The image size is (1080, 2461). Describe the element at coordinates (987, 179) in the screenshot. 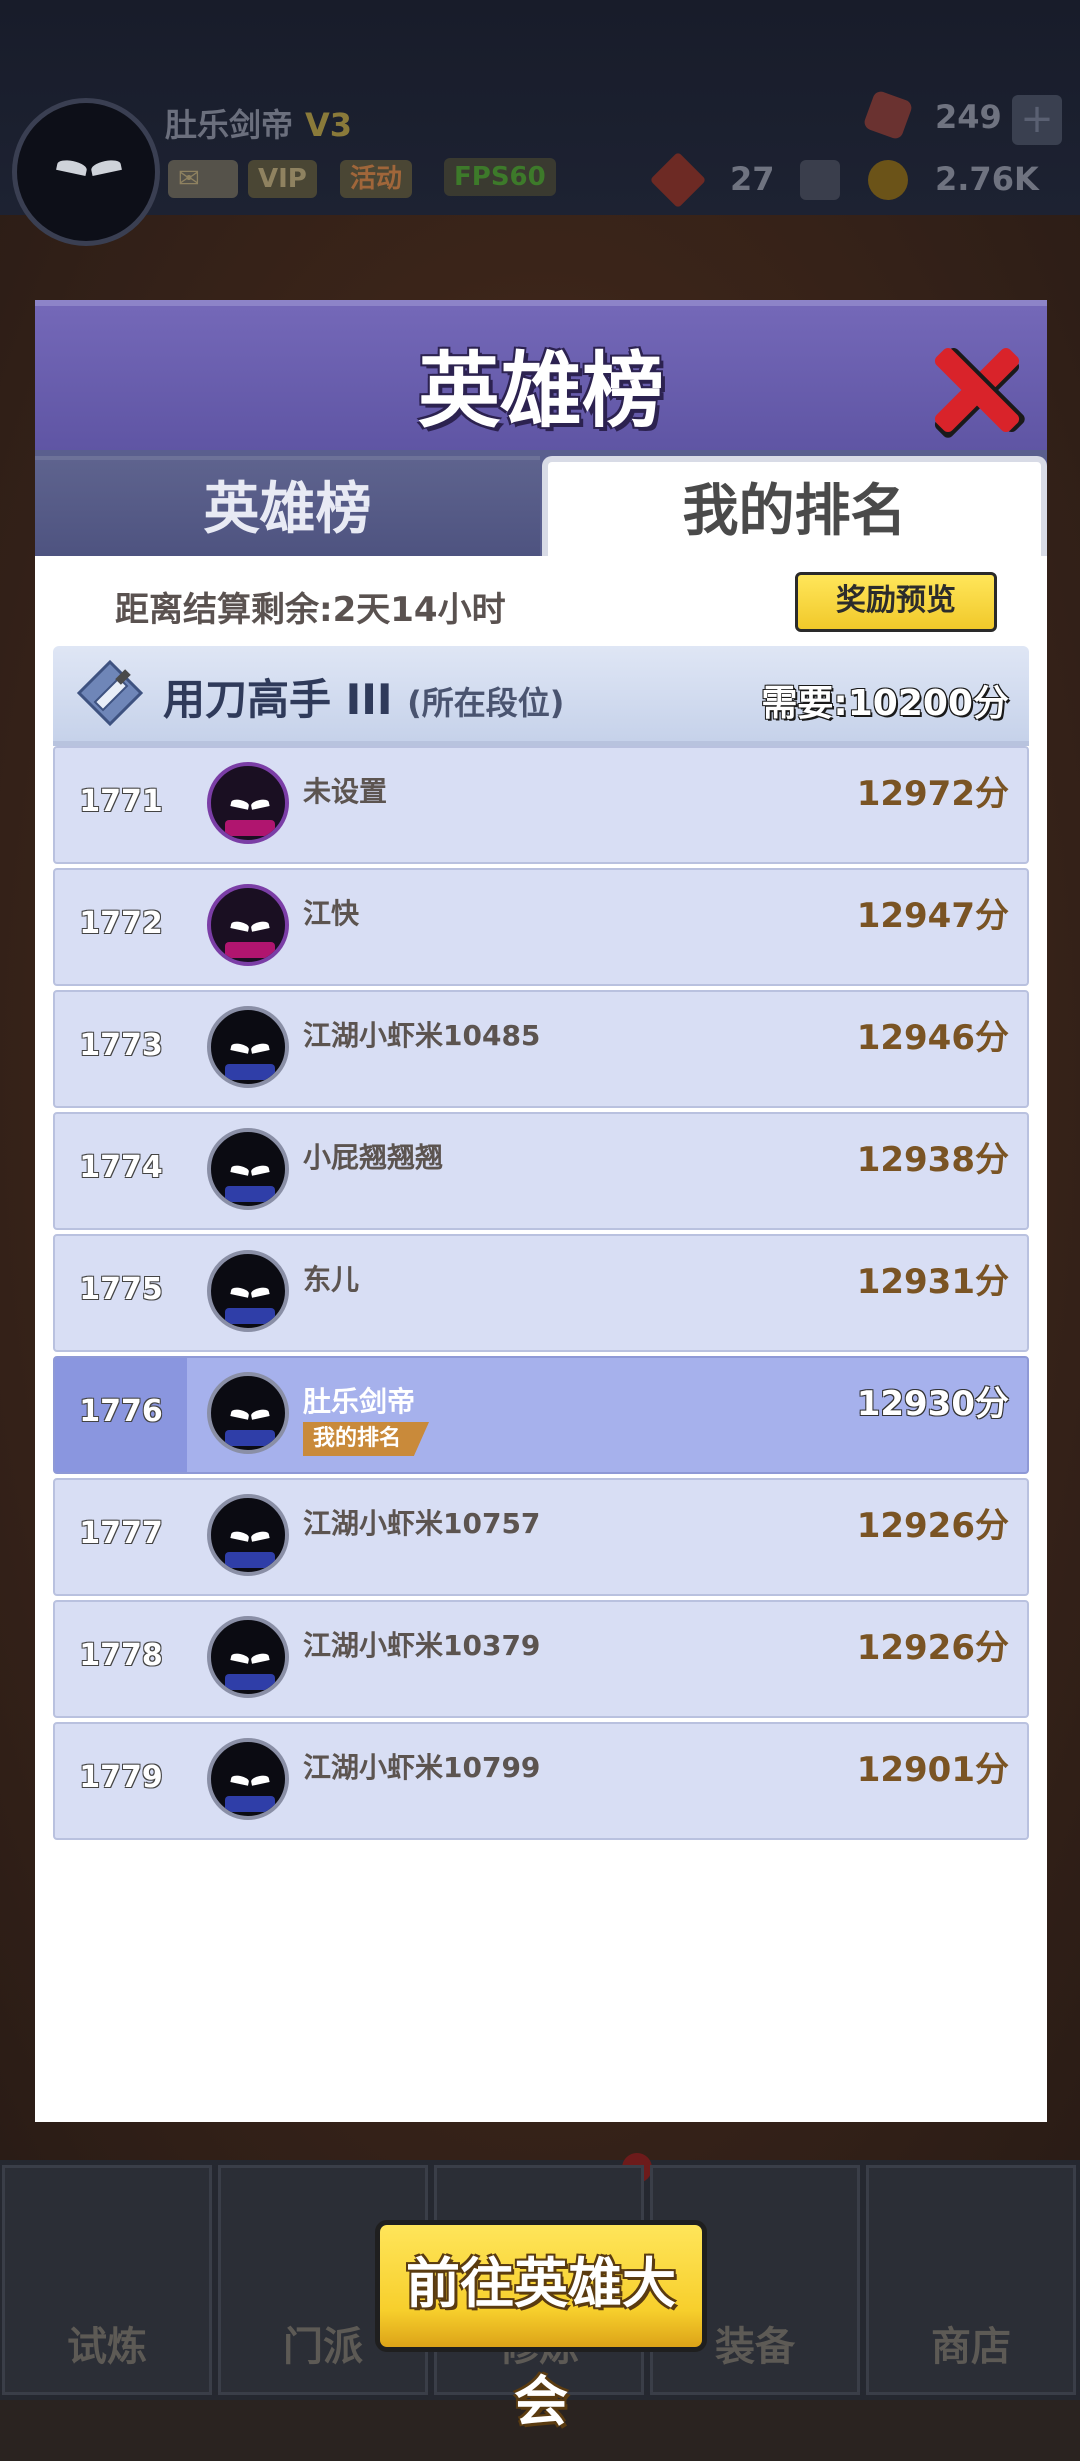

I see `gold-count: 2.76K` at that location.